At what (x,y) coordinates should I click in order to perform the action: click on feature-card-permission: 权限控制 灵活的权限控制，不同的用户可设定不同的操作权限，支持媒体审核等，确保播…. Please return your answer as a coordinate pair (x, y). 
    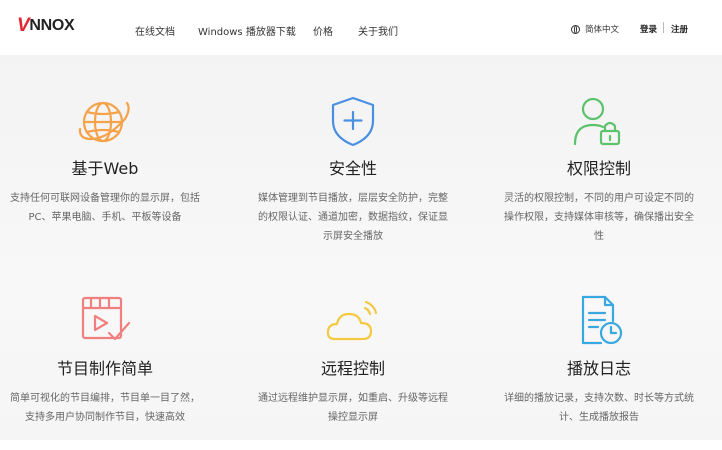
    Looking at the image, I should click on (599, 170).